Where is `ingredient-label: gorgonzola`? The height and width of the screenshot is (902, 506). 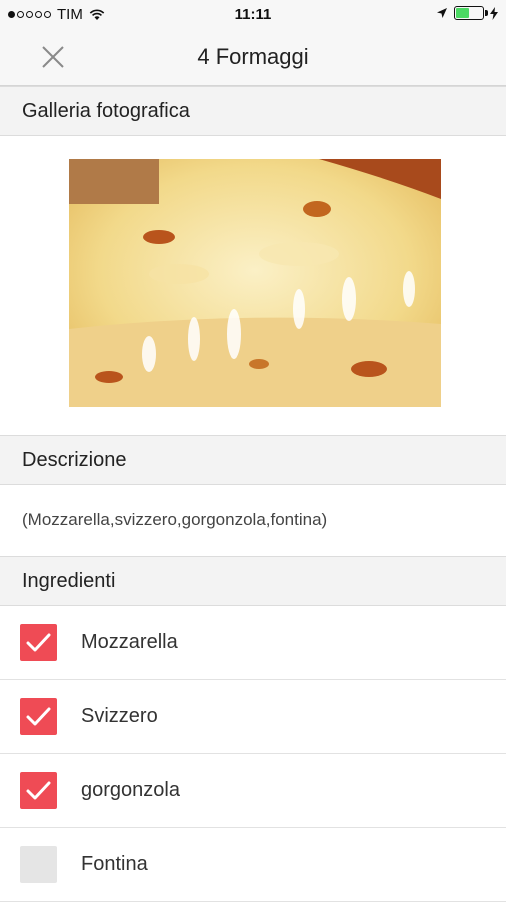 ingredient-label: gorgonzola is located at coordinates (130, 790).